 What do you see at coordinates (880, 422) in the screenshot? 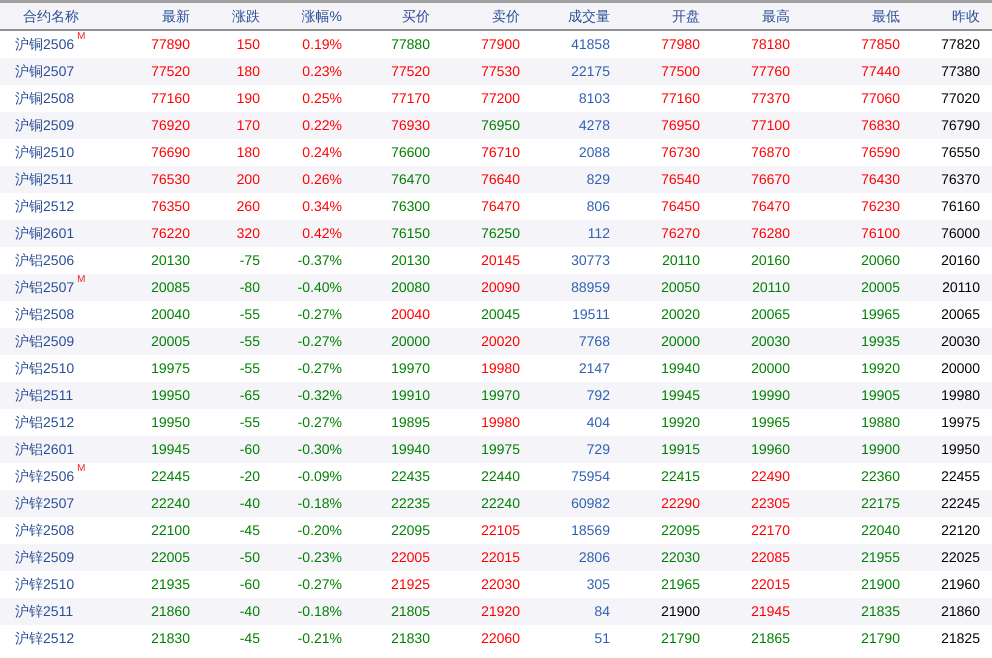
I see `table-cell-text: 19880` at bounding box center [880, 422].